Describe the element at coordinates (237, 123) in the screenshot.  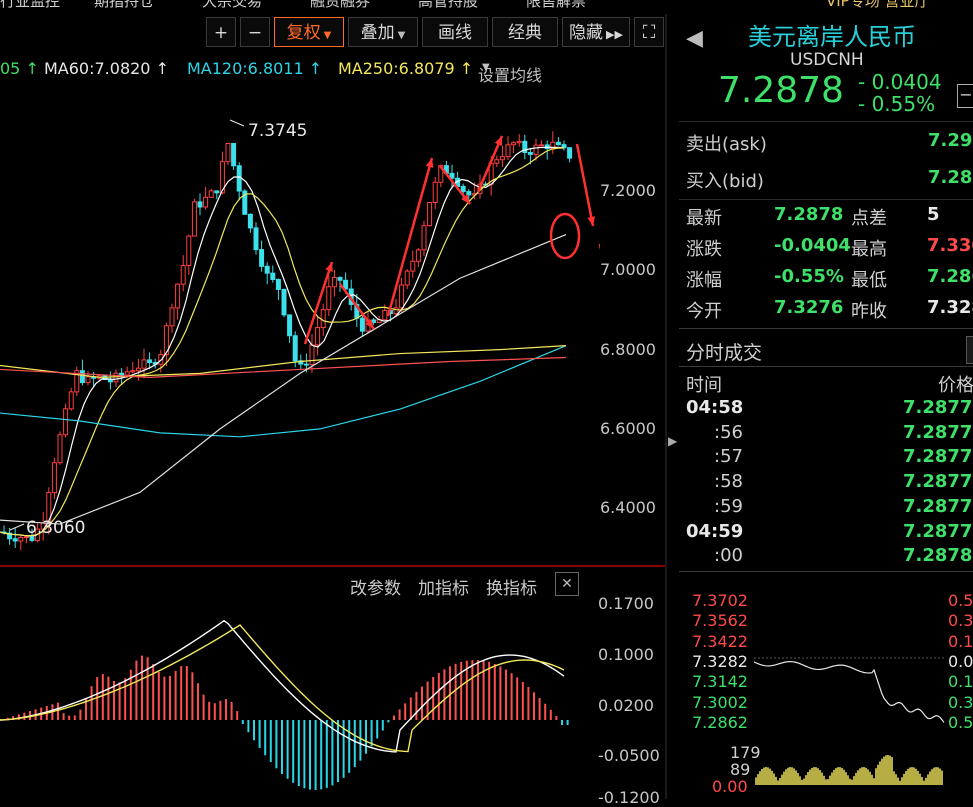
I see `high-pointer` at that location.